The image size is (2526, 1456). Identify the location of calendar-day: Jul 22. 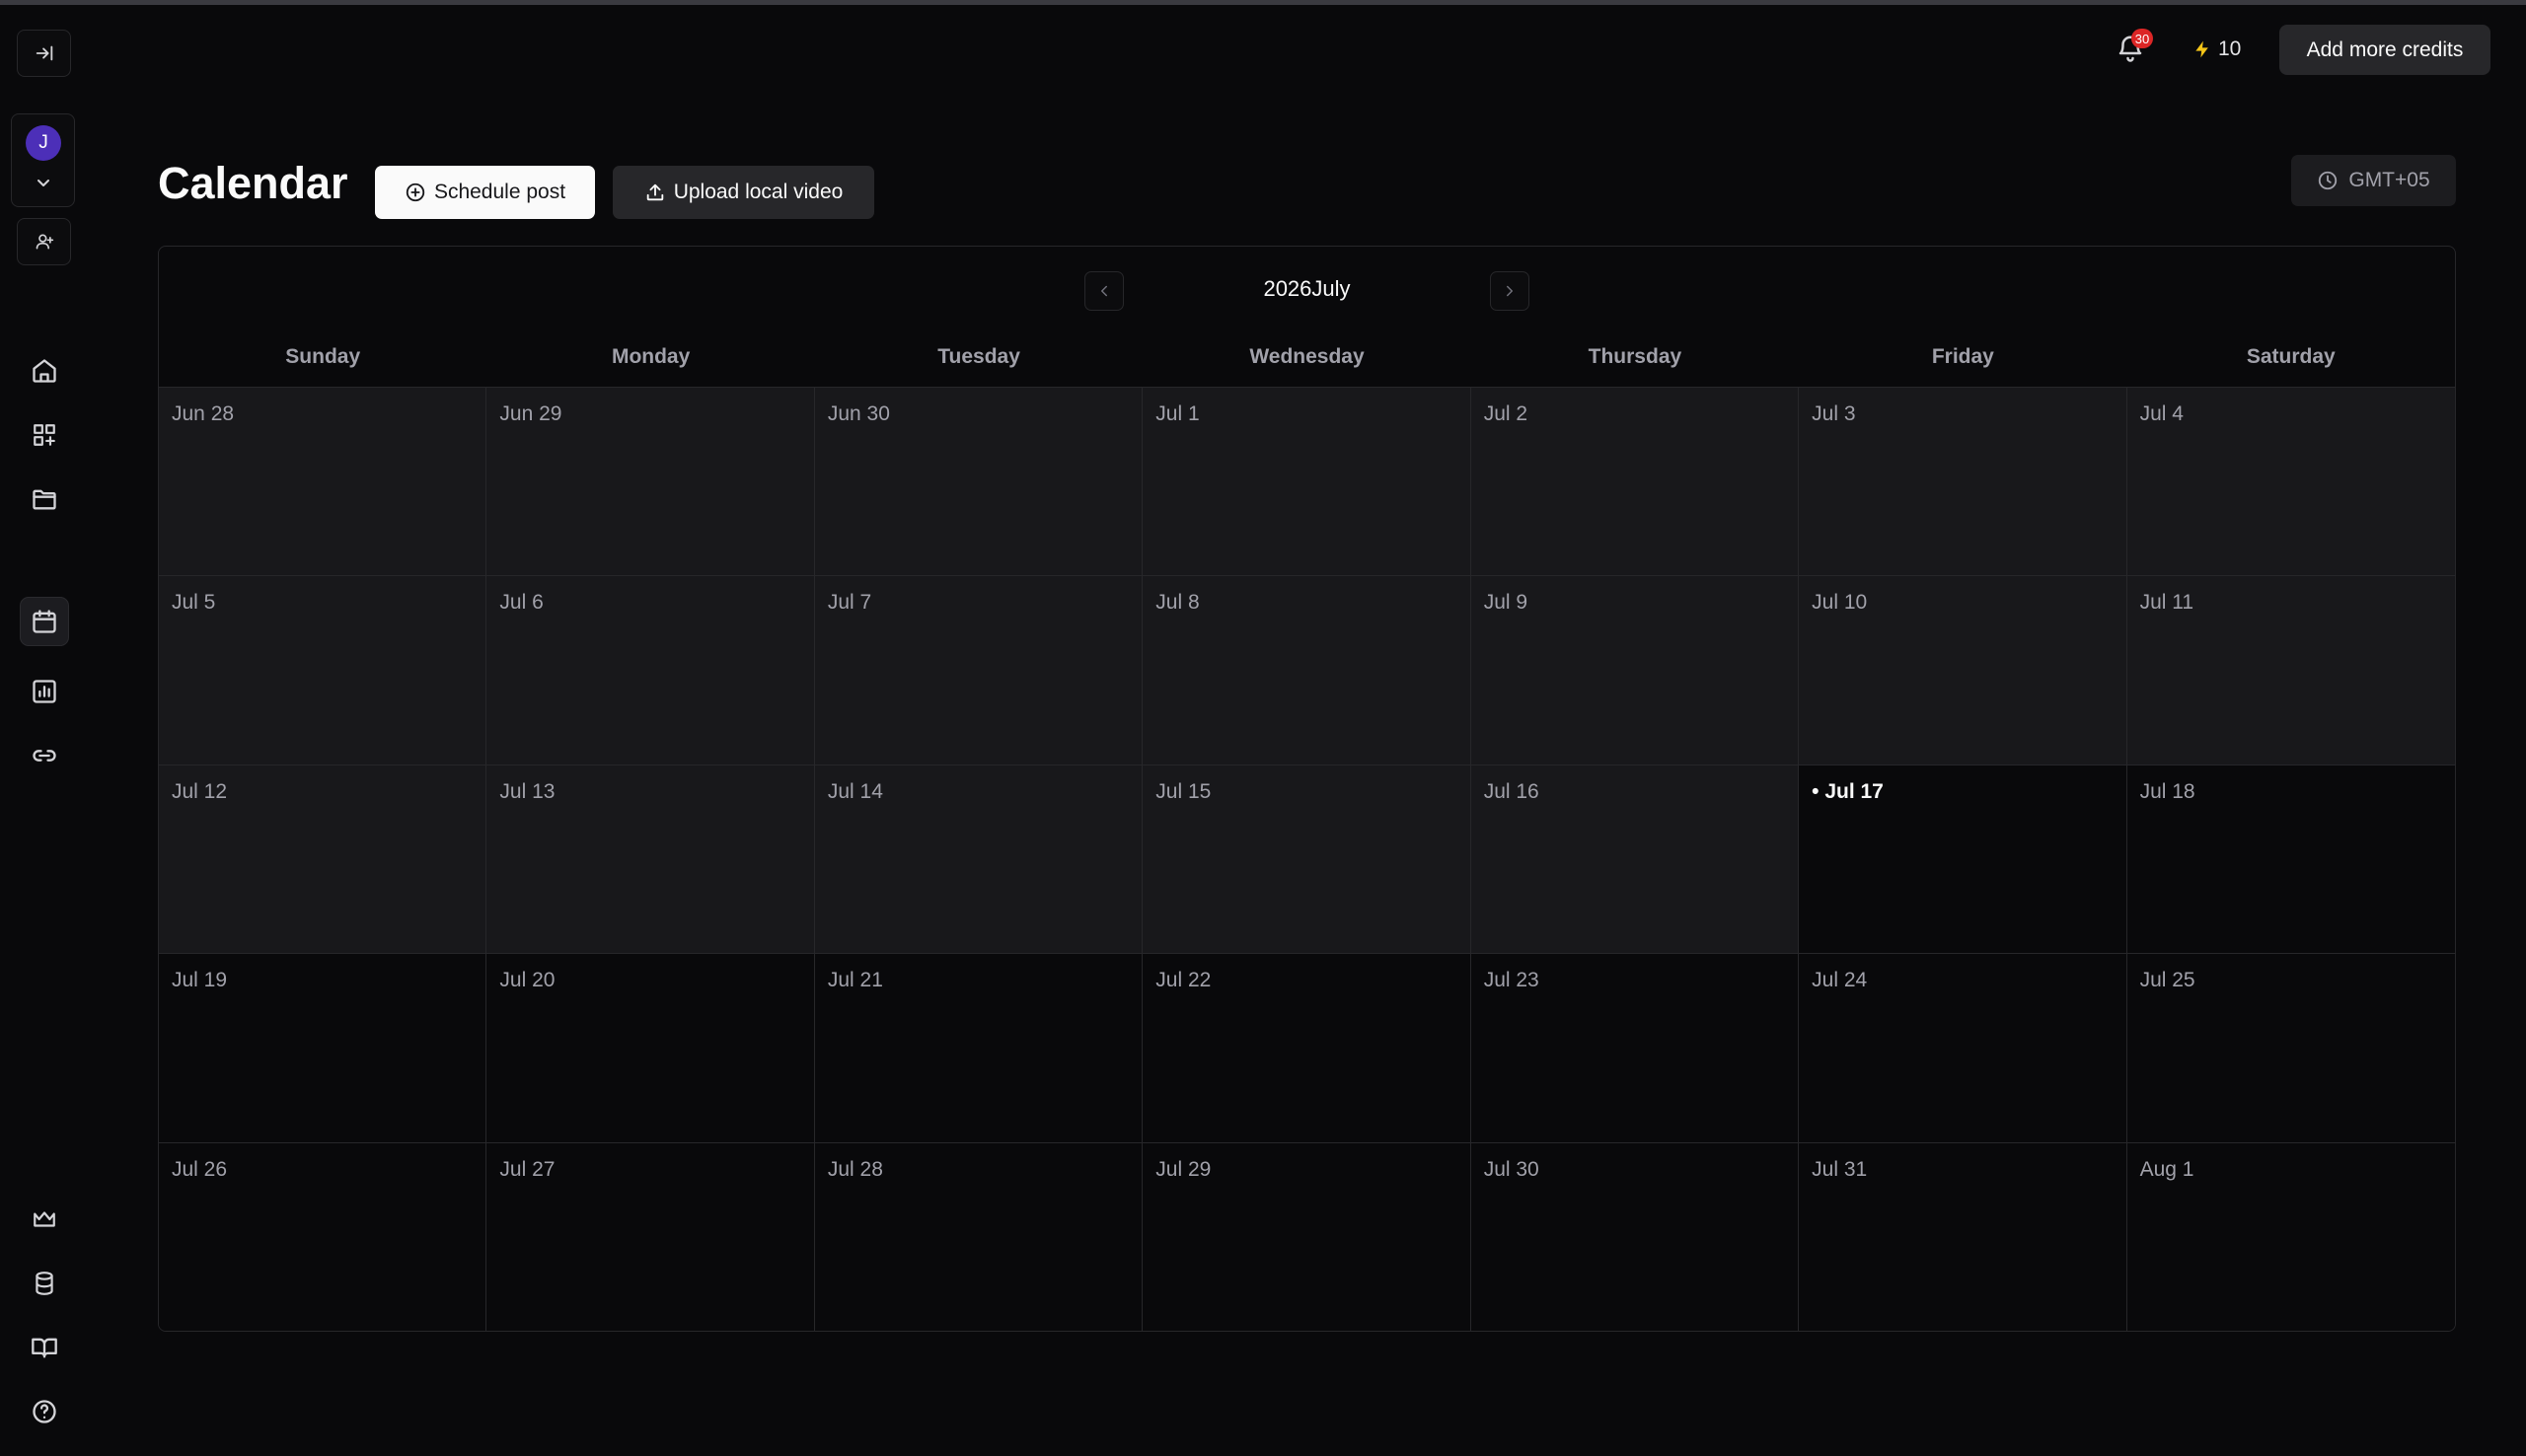
(1307, 1048).